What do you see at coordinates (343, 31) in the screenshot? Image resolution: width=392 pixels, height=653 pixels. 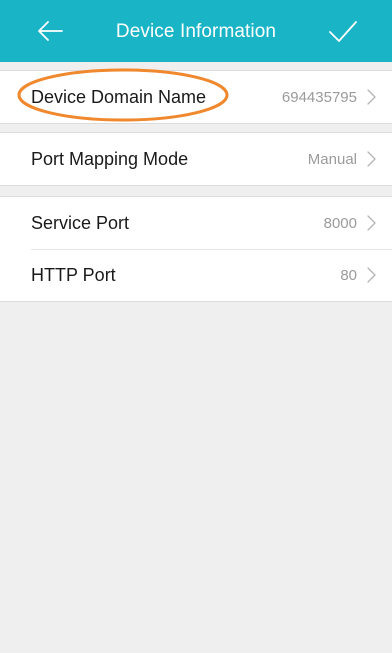 I see `checkmark-icon` at bounding box center [343, 31].